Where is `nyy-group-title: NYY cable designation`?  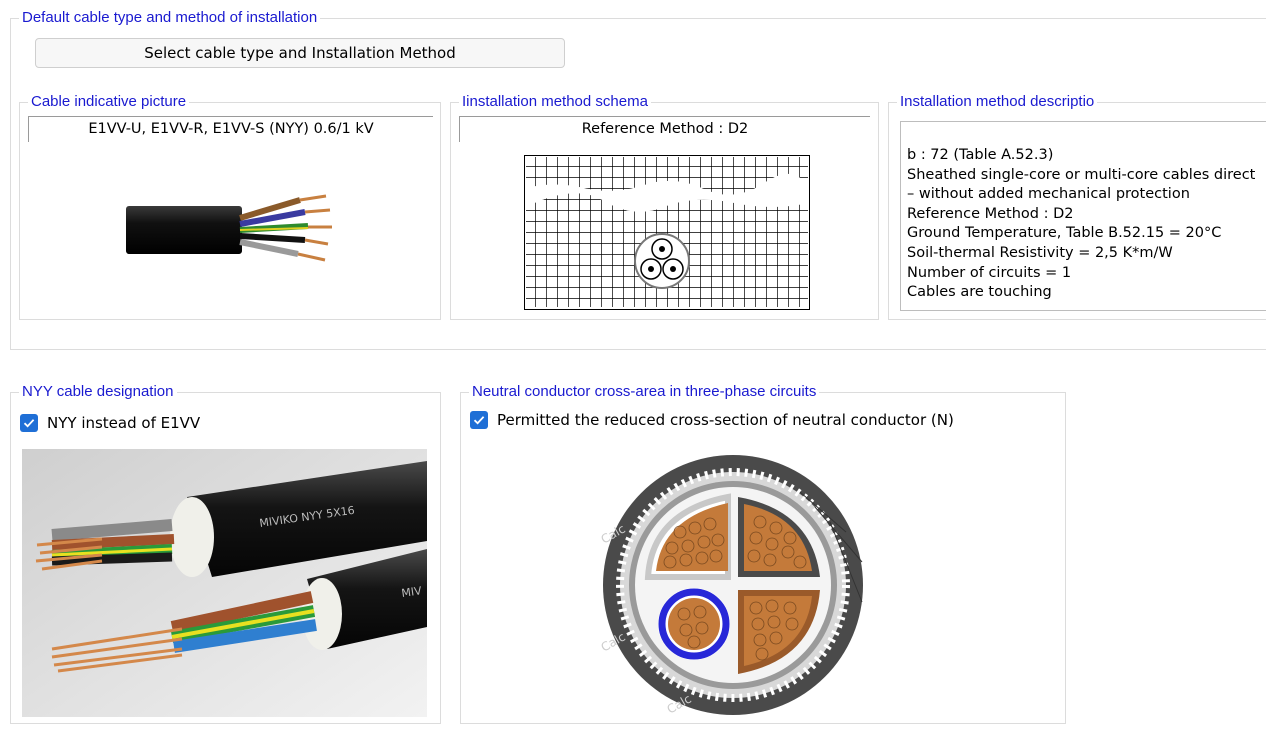
nyy-group-title: NYY cable designation is located at coordinates (98, 392).